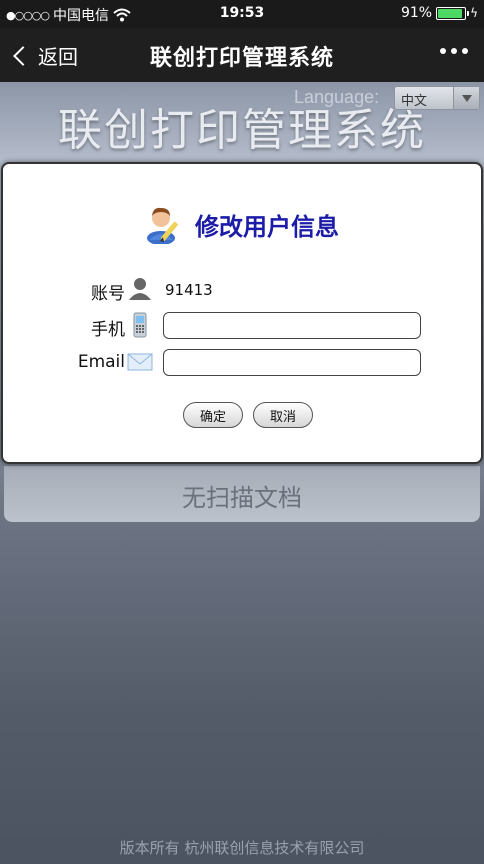 The width and height of the screenshot is (484, 864). I want to click on envelope-icon, so click(140, 362).